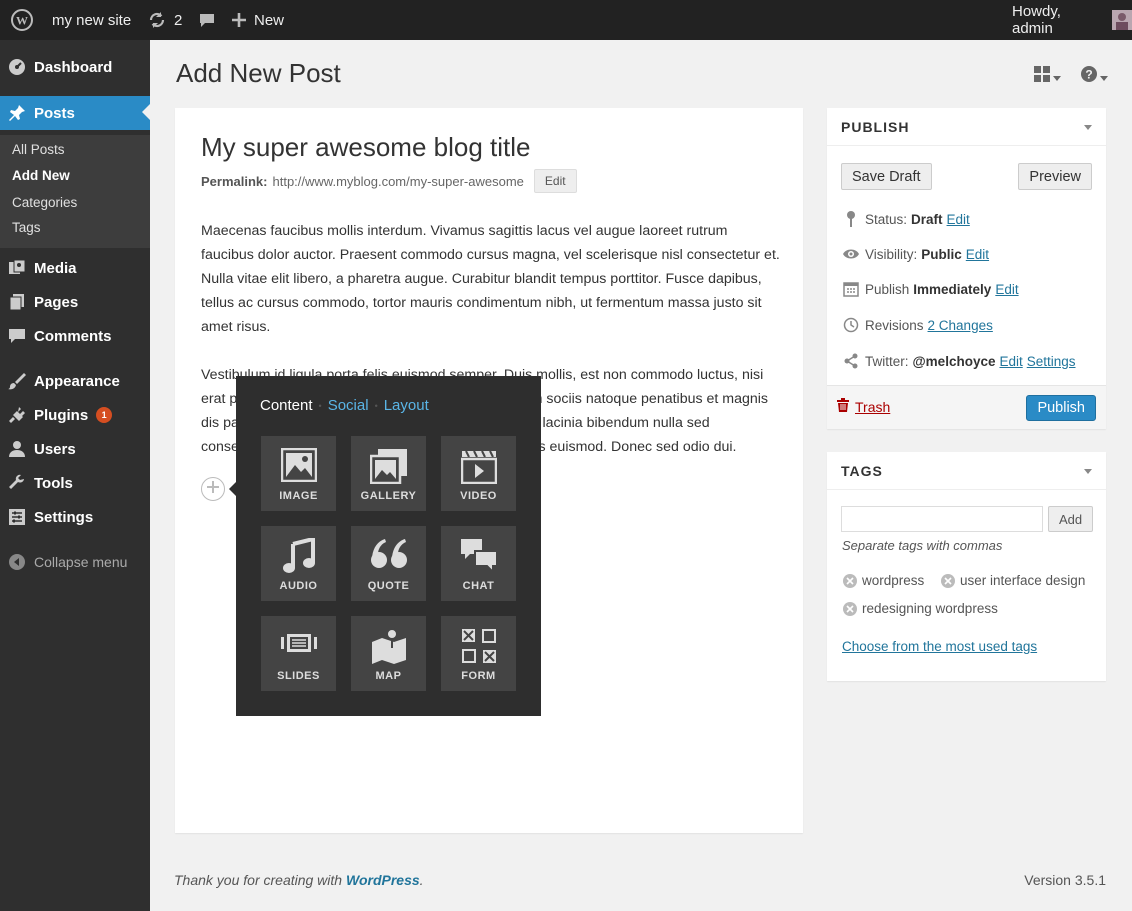 Image resolution: width=1132 pixels, height=911 pixels. What do you see at coordinates (478, 653) in the screenshot?
I see `insert-form-tile: FORM` at bounding box center [478, 653].